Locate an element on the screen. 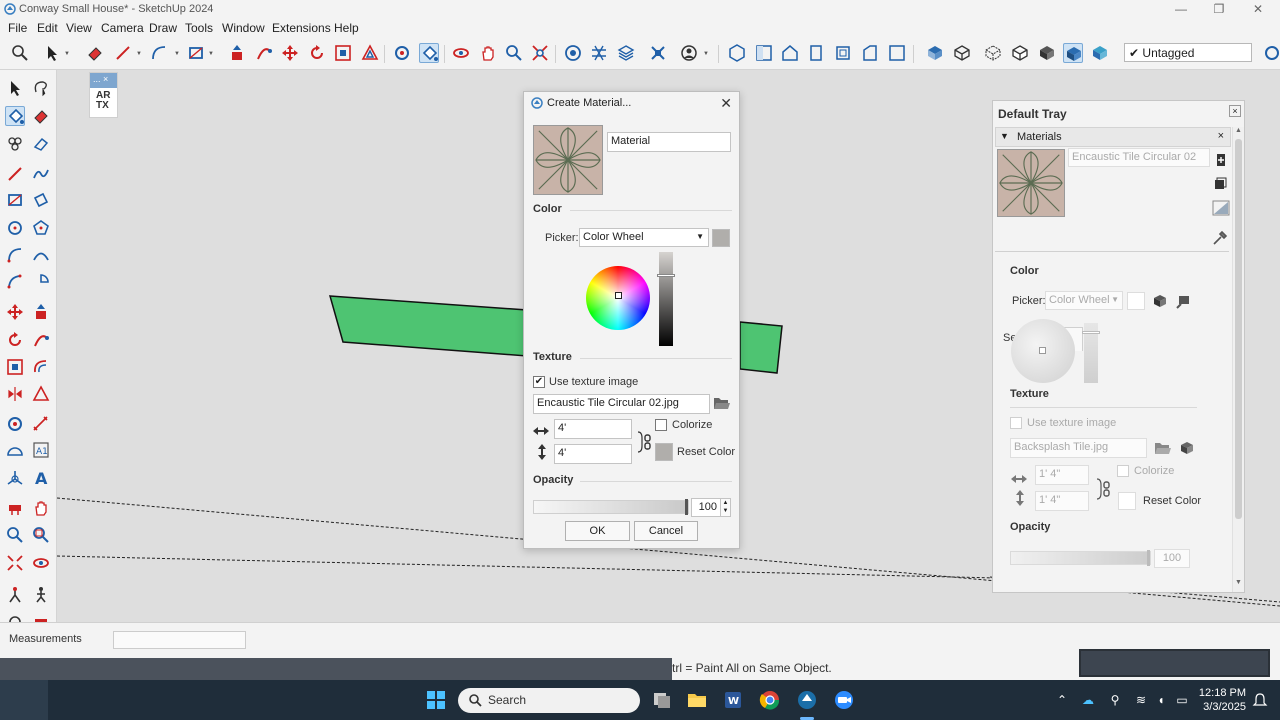 This screenshot has height=720, width=1280. pie-tool-icon is located at coordinates (41, 282).